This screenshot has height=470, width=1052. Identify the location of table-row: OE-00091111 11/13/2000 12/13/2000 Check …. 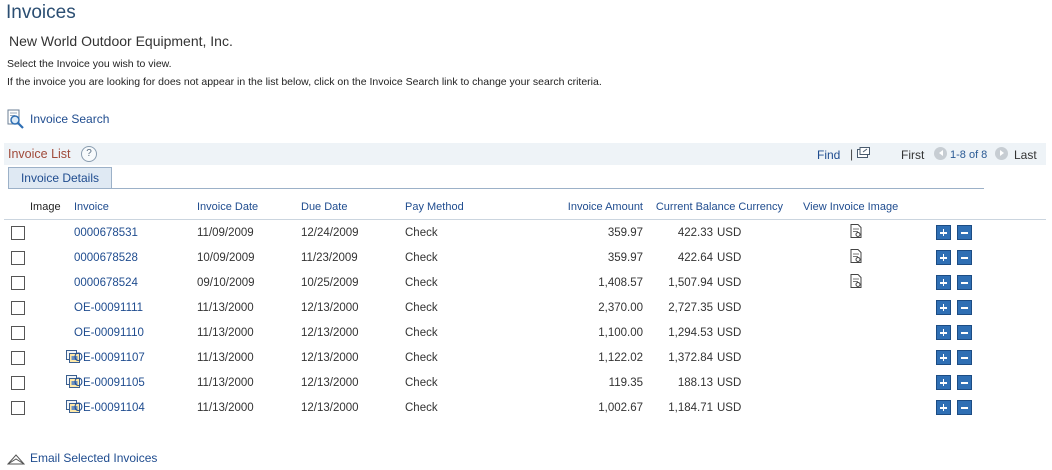
(525, 307).